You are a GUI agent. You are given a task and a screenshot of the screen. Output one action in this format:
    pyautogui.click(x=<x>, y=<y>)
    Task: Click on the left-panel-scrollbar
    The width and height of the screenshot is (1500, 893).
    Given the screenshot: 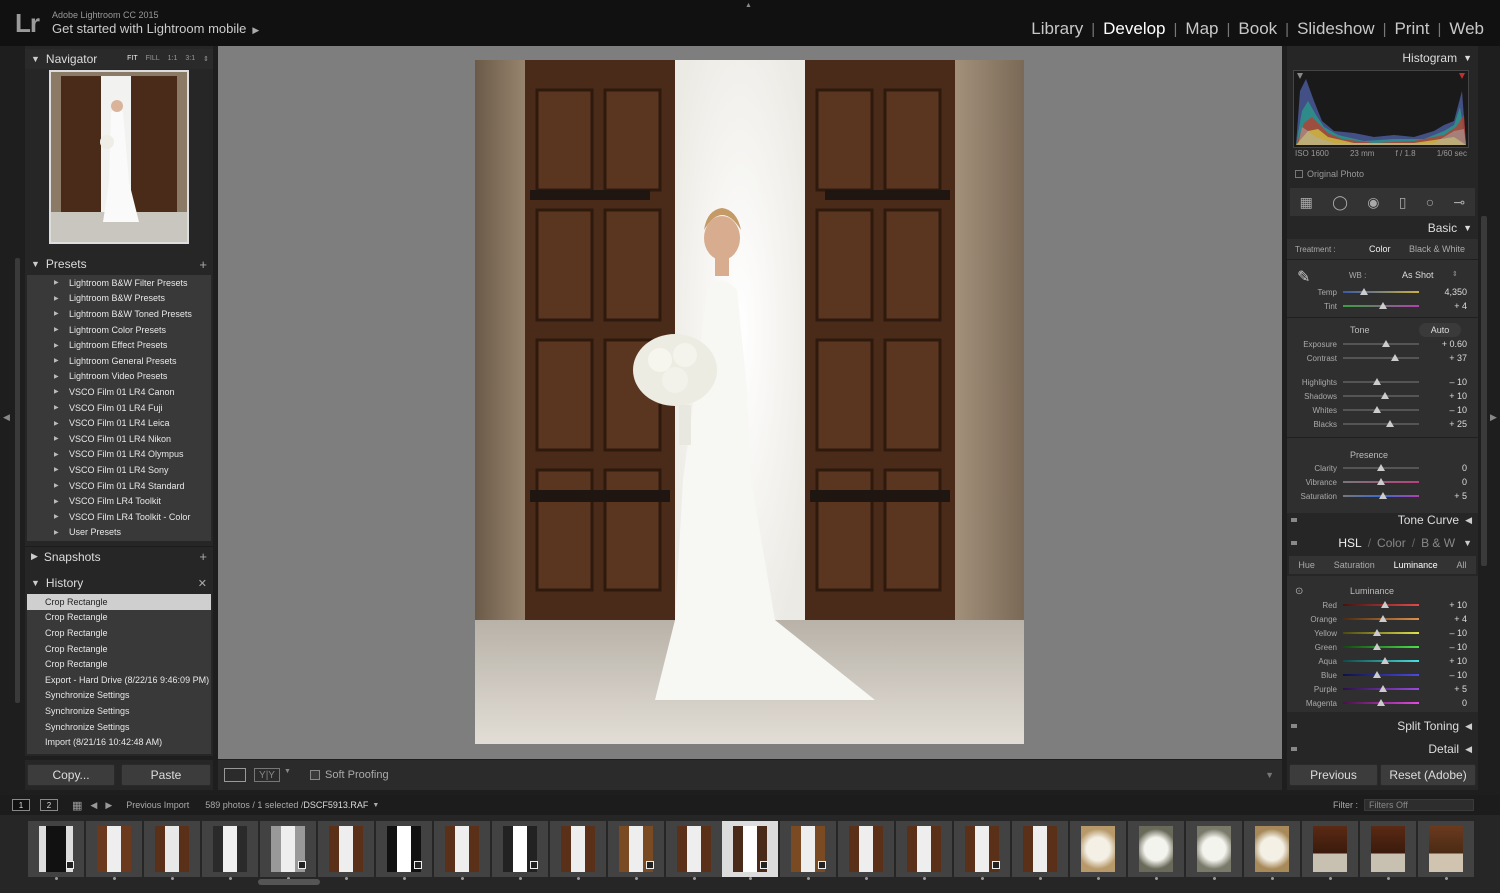 What is the action you would take?
    pyautogui.click(x=17, y=480)
    